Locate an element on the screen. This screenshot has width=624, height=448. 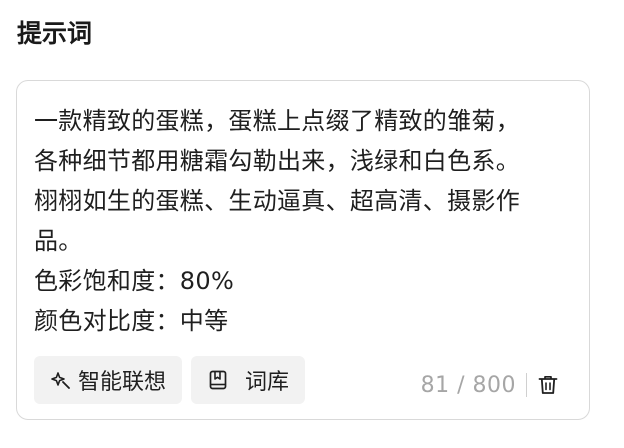
trash-icon is located at coordinates (548, 385).